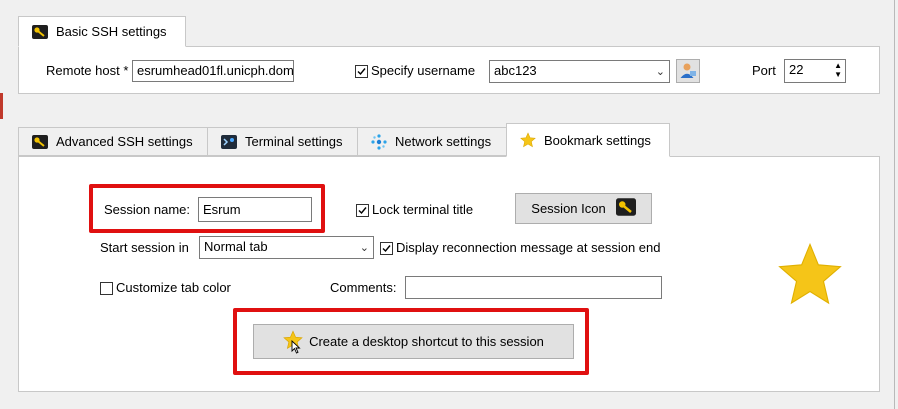 The image size is (898, 409). Describe the element at coordinates (411, 341) in the screenshot. I see `highlight-box-shortcut` at that location.